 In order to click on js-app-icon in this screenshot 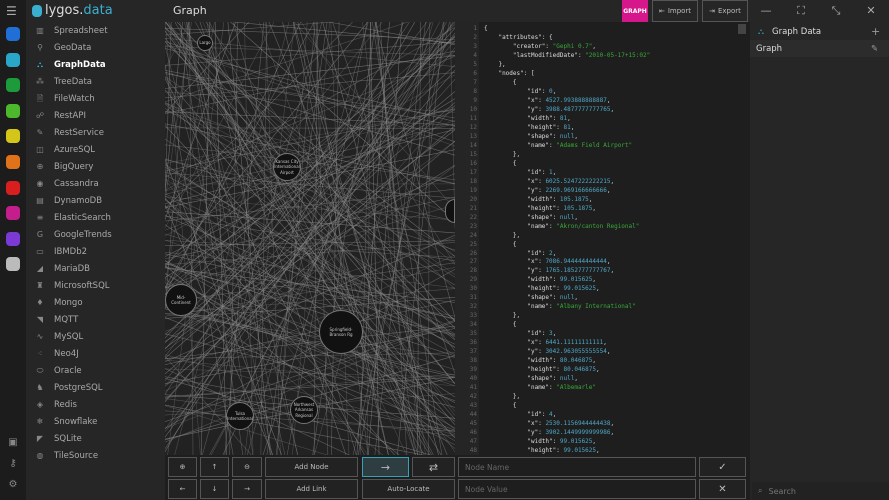, I will do `click(13, 85)`.